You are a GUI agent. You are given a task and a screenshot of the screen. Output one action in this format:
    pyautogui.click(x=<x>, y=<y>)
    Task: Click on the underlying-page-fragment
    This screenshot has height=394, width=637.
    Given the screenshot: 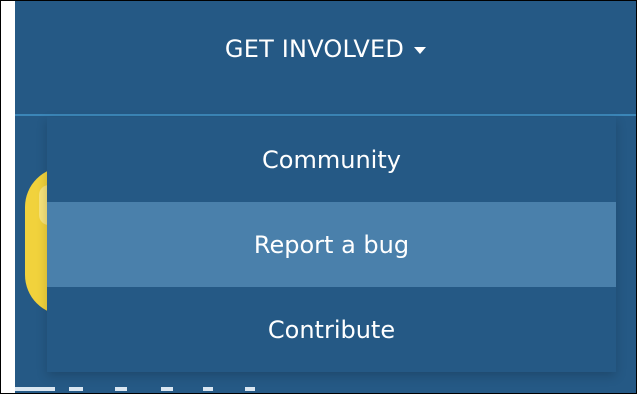 What is the action you would take?
    pyautogui.click(x=165, y=390)
    